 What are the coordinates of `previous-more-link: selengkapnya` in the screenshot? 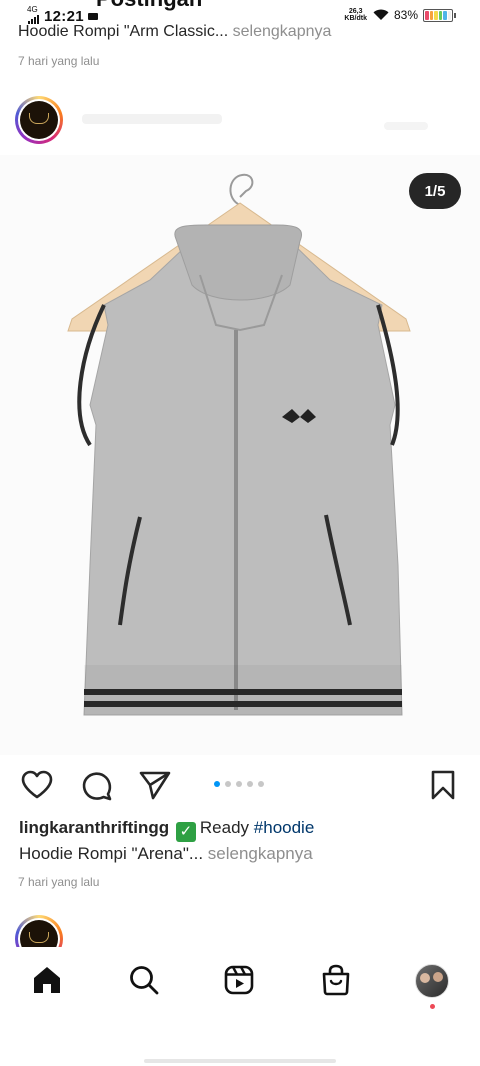 It's located at (282, 31).